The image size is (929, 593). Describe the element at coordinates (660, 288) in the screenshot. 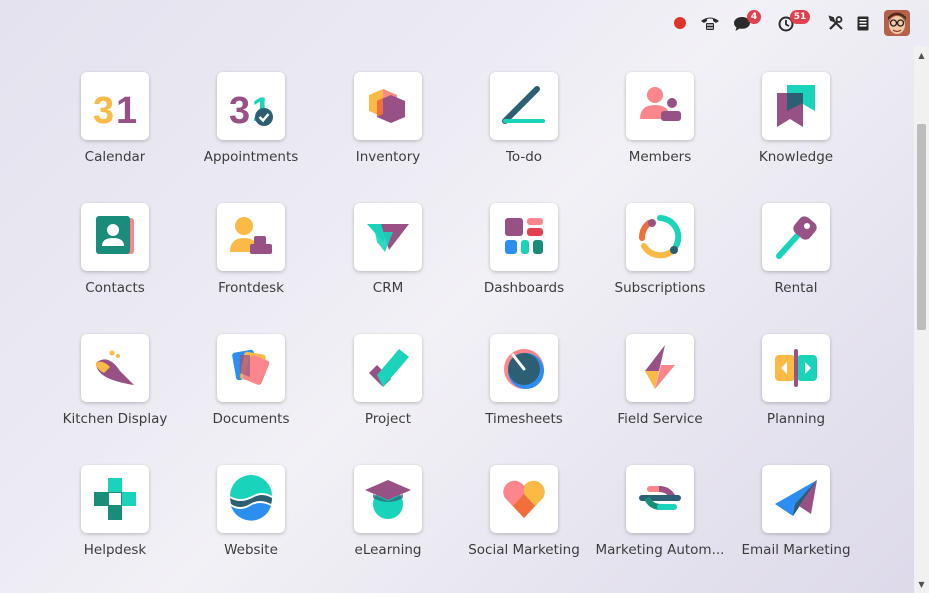

I see `app-label: Subscriptions` at that location.